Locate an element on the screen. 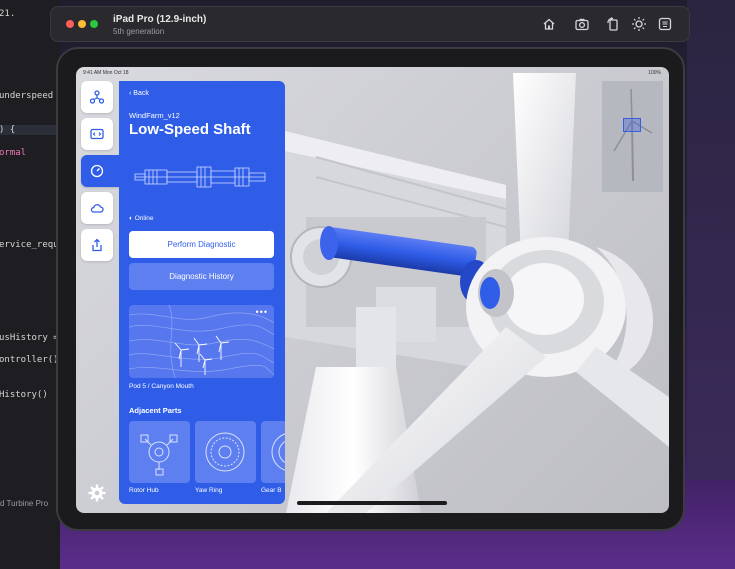  location-map: ••• is located at coordinates (201, 341).